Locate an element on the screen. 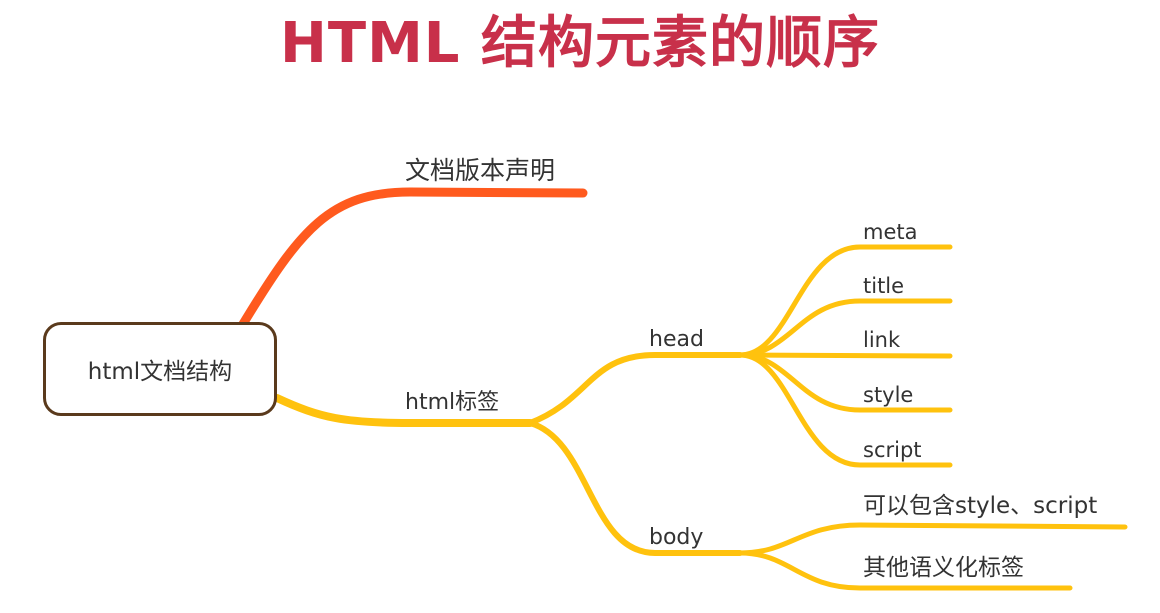  connector-doctype is located at coordinates (413, 258).